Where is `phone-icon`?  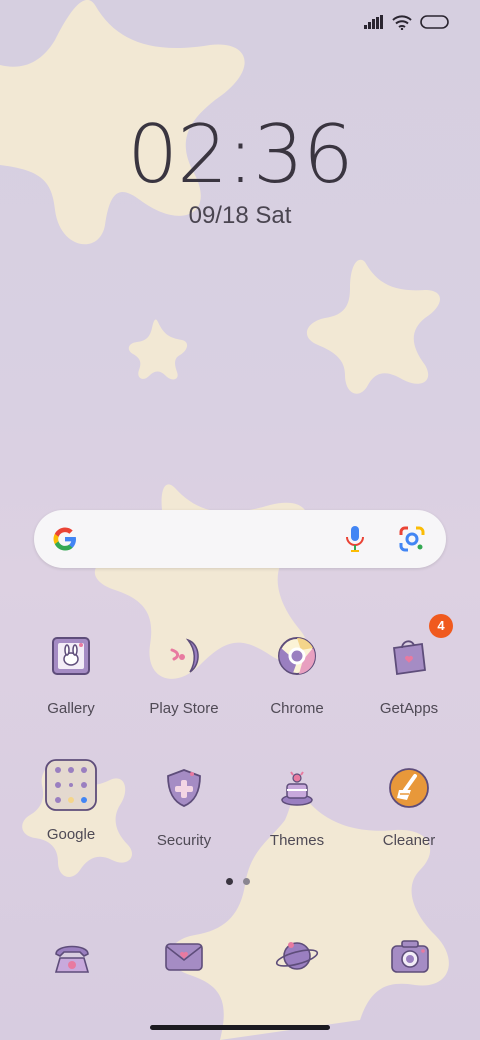 phone-icon is located at coordinates (72, 959).